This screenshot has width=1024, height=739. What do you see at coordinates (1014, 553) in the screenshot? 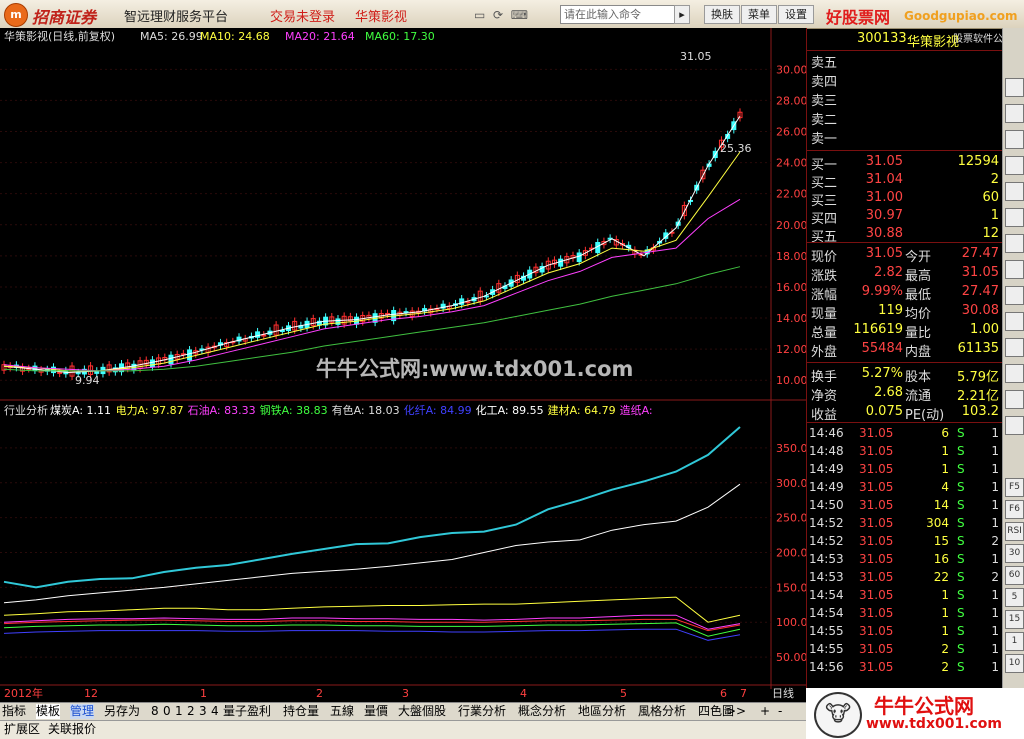
I see `toolbar-button: 30` at bounding box center [1014, 553].